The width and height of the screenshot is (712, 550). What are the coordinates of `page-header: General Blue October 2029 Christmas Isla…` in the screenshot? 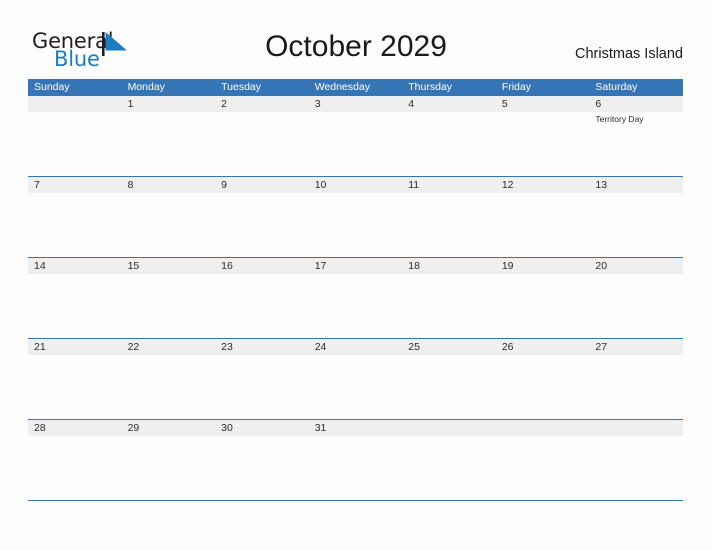 It's located at (356, 39).